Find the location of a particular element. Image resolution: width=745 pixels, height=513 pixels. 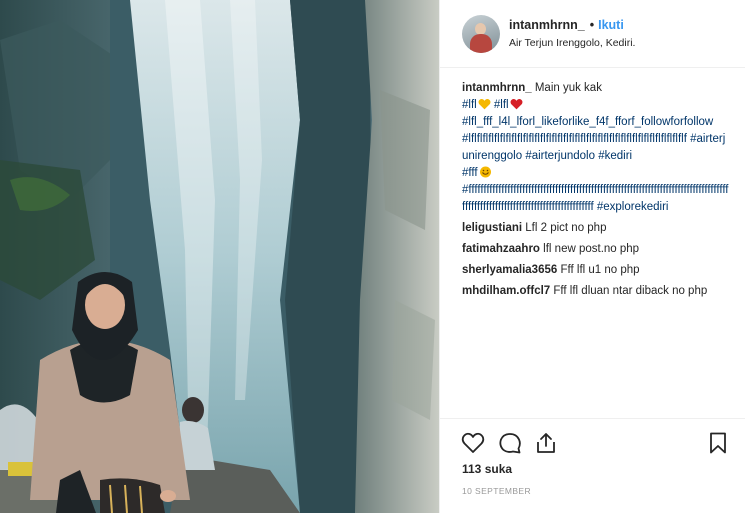

yellow-heart-icon is located at coordinates (484, 104).